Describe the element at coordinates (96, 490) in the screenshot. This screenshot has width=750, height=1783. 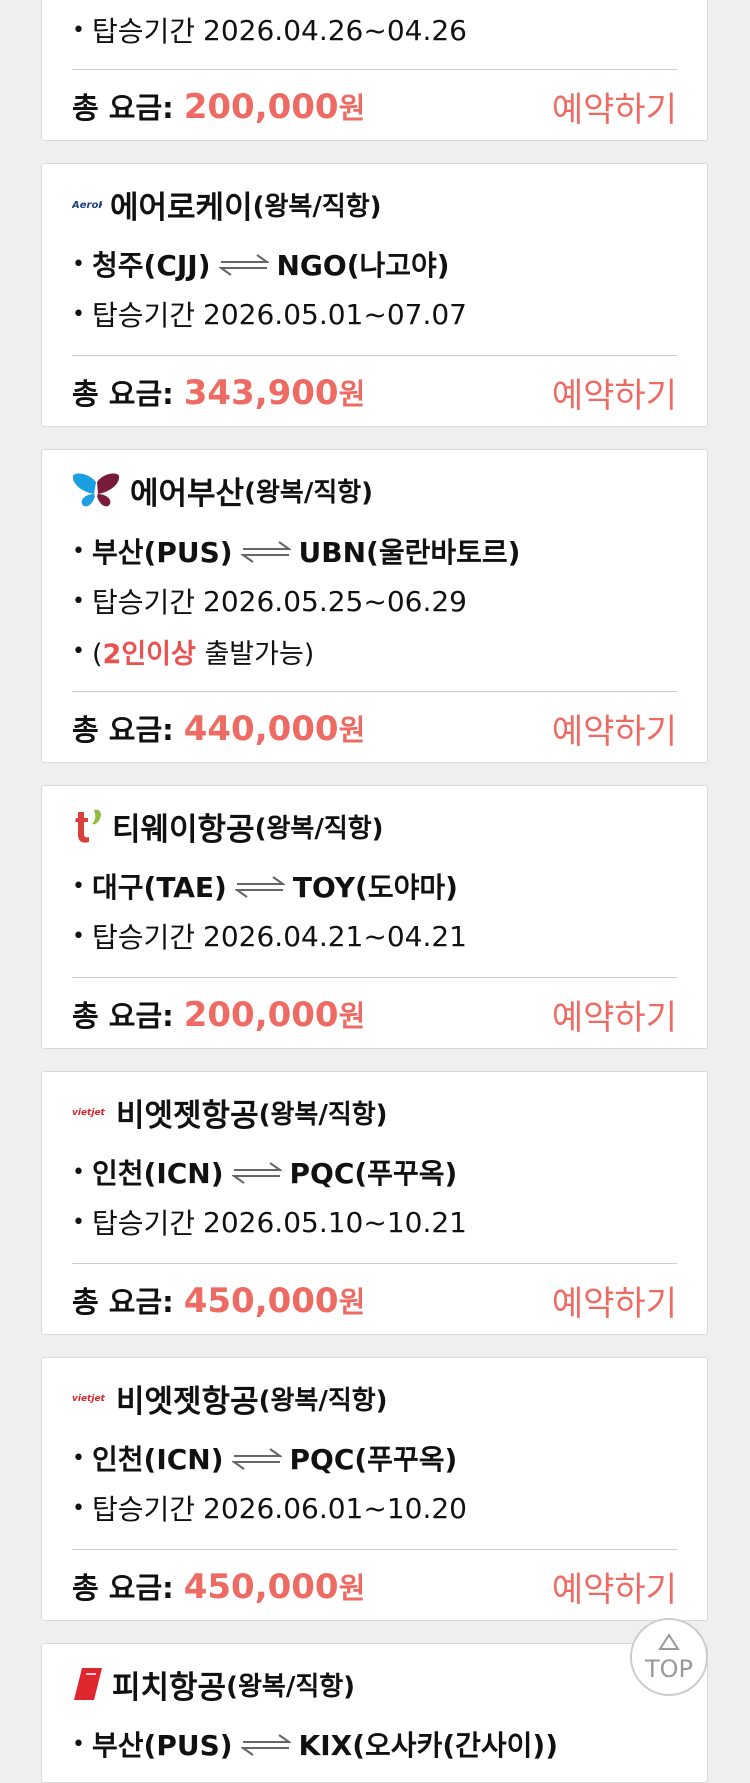
I see `airbusan-logo` at that location.